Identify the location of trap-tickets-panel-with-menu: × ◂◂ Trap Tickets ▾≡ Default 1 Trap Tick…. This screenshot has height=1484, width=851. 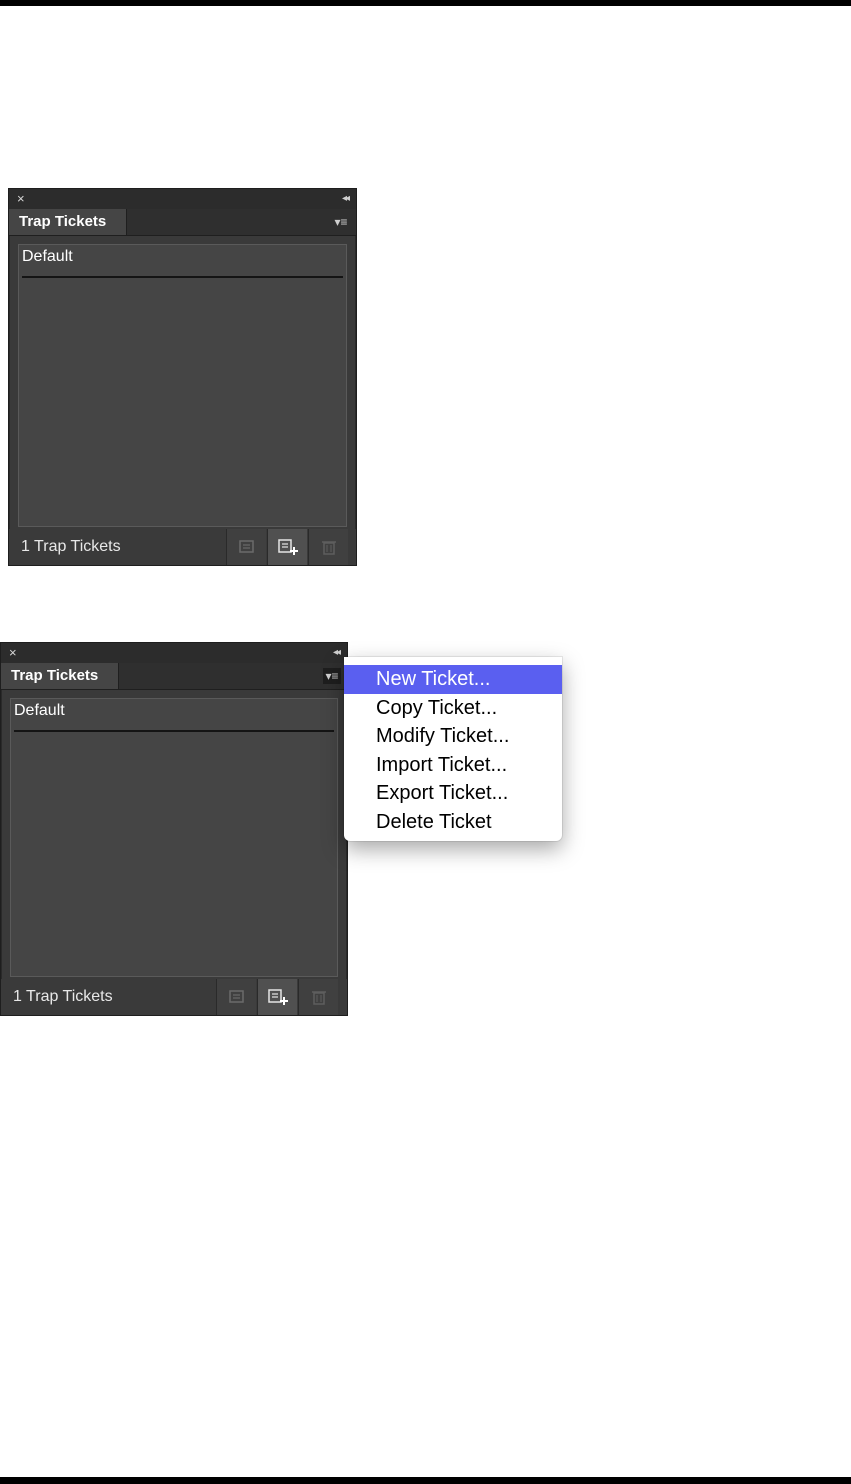
(174, 829).